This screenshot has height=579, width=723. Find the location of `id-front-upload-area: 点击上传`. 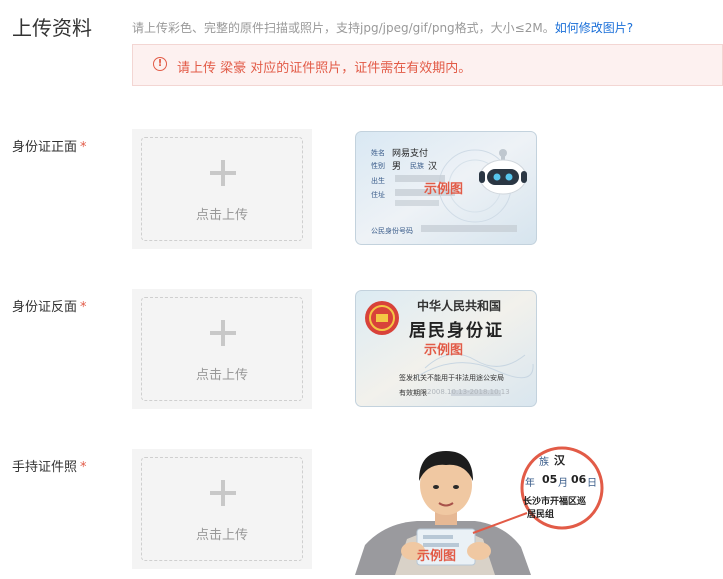

id-front-upload-area: 点击上传 is located at coordinates (222, 189).